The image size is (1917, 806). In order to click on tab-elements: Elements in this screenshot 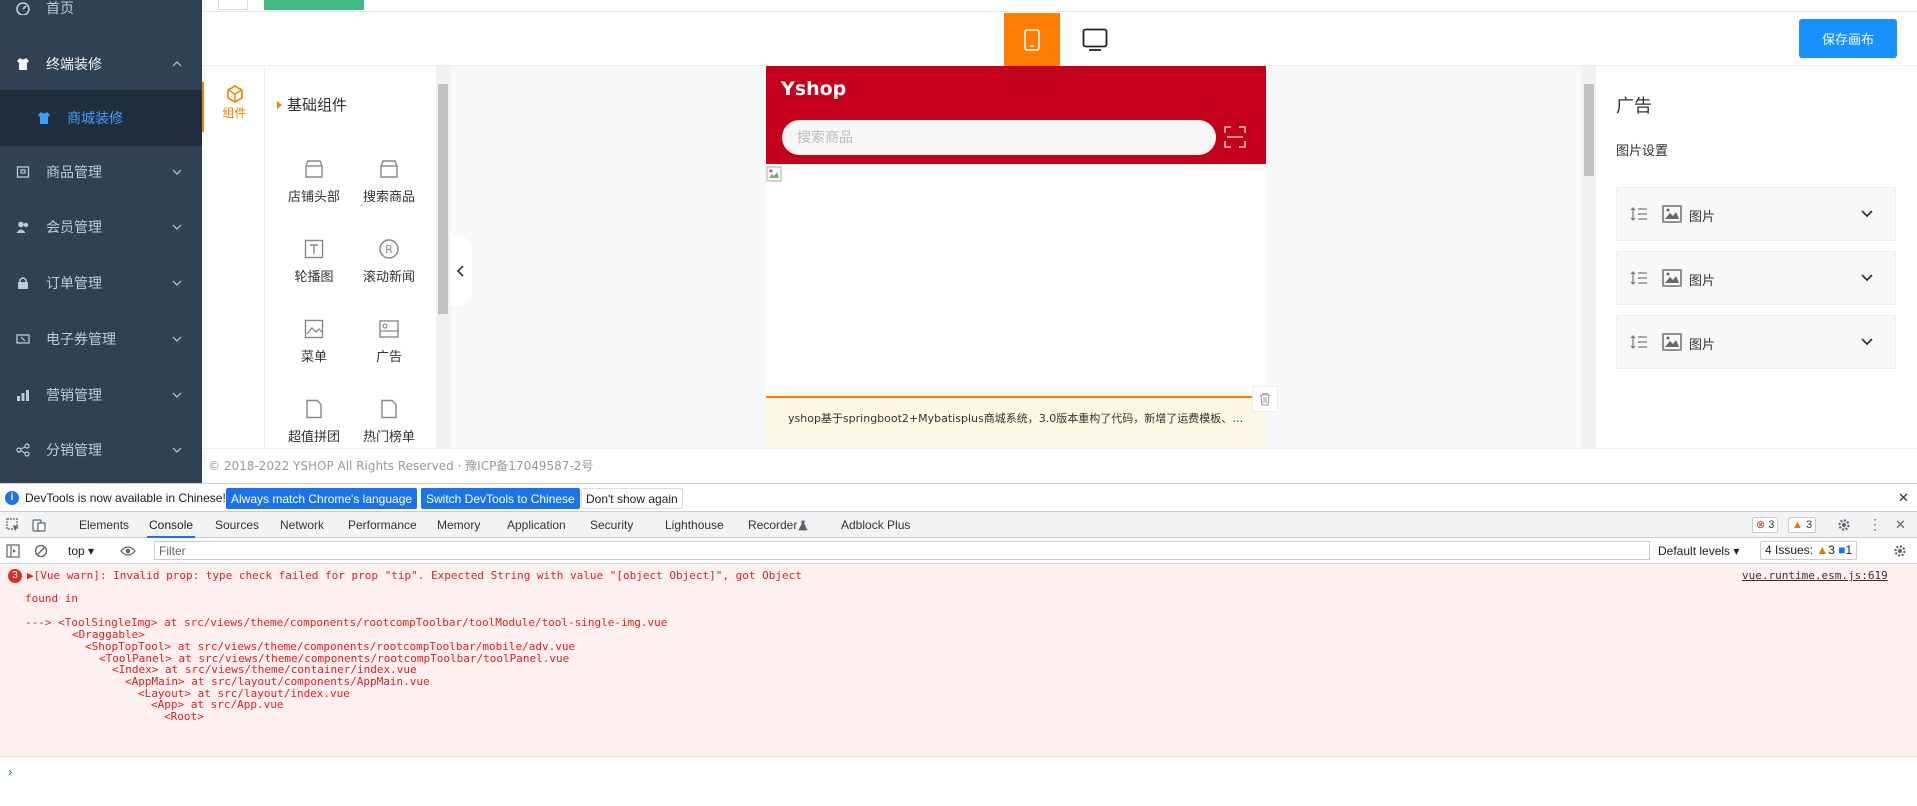, I will do `click(104, 525)`.